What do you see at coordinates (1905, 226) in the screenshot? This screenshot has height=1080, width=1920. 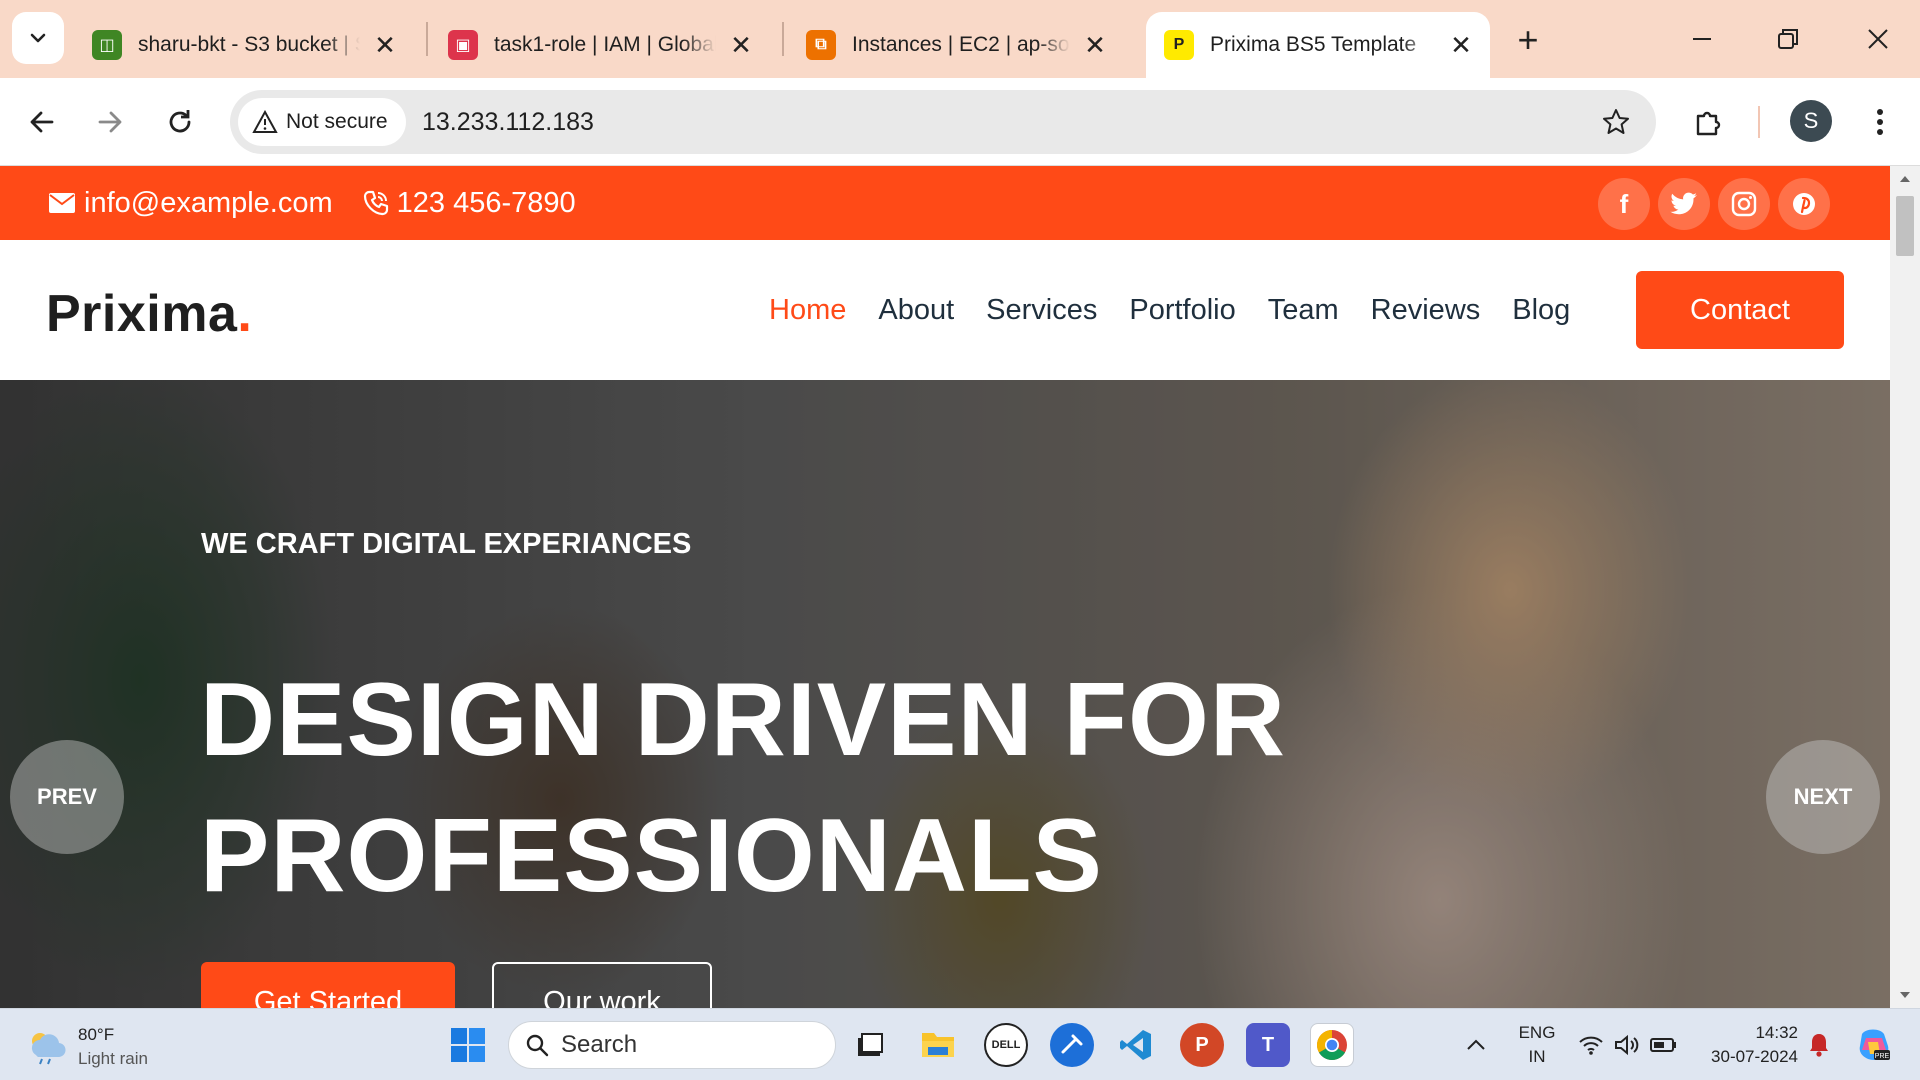 I see `scrollbar-thumb` at bounding box center [1905, 226].